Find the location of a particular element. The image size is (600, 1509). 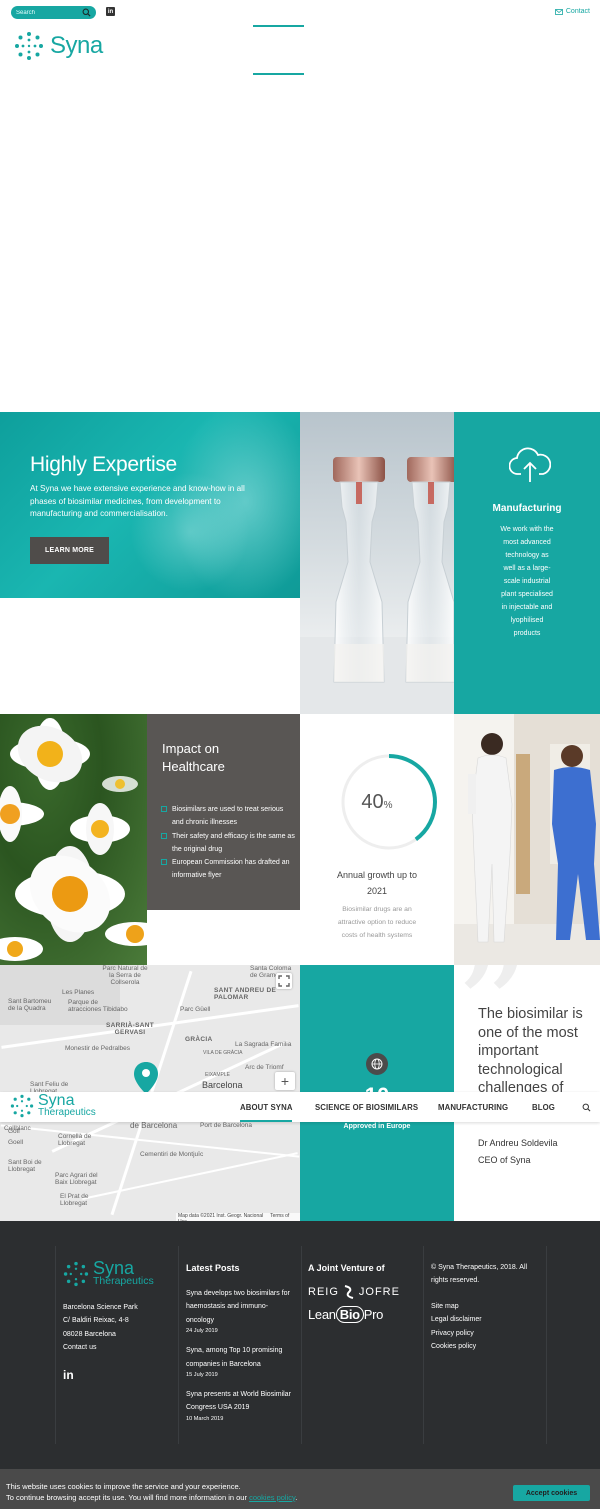

brand-name: Syna is located at coordinates (76, 45).